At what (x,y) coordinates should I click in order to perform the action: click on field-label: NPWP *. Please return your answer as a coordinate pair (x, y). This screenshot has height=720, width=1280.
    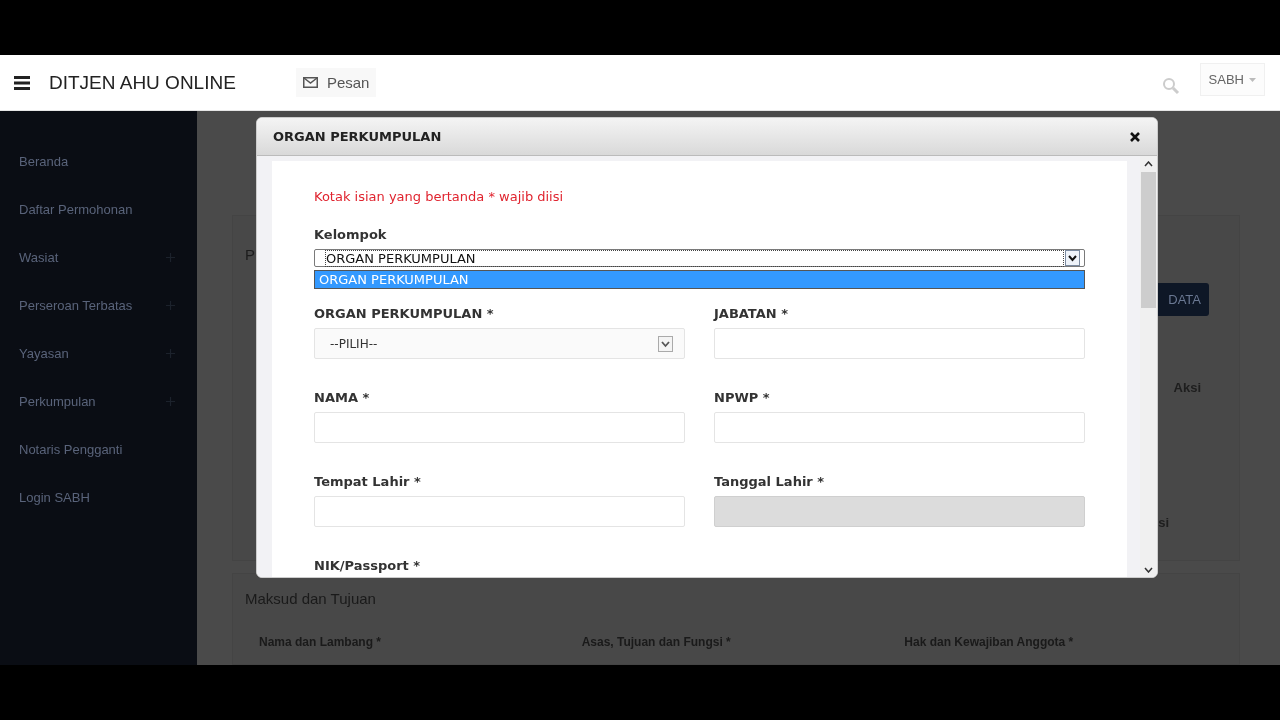
    Looking at the image, I should click on (742, 397).